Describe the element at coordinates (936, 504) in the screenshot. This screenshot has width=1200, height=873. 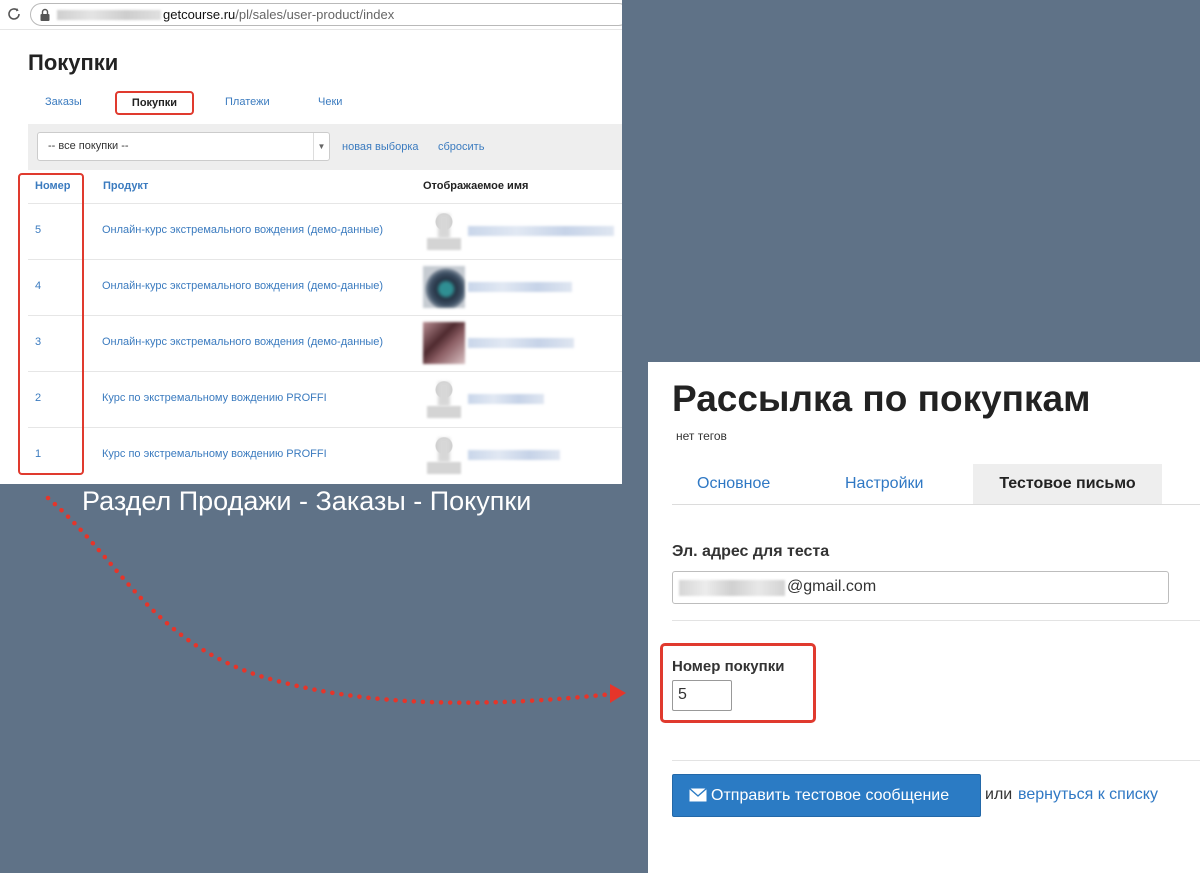
I see `tabs-divider` at that location.